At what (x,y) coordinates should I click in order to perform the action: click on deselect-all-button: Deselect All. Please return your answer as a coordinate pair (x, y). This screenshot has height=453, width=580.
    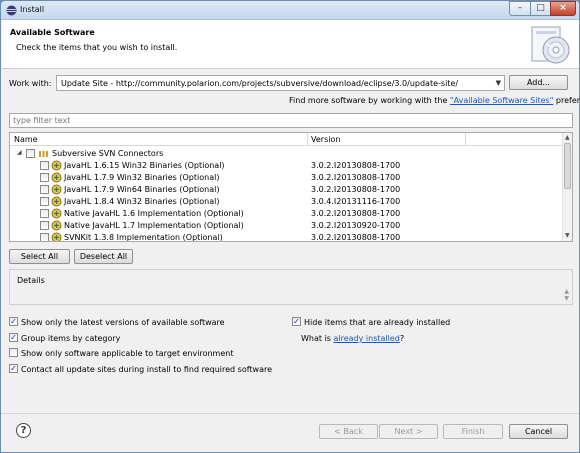
    Looking at the image, I should click on (103, 256).